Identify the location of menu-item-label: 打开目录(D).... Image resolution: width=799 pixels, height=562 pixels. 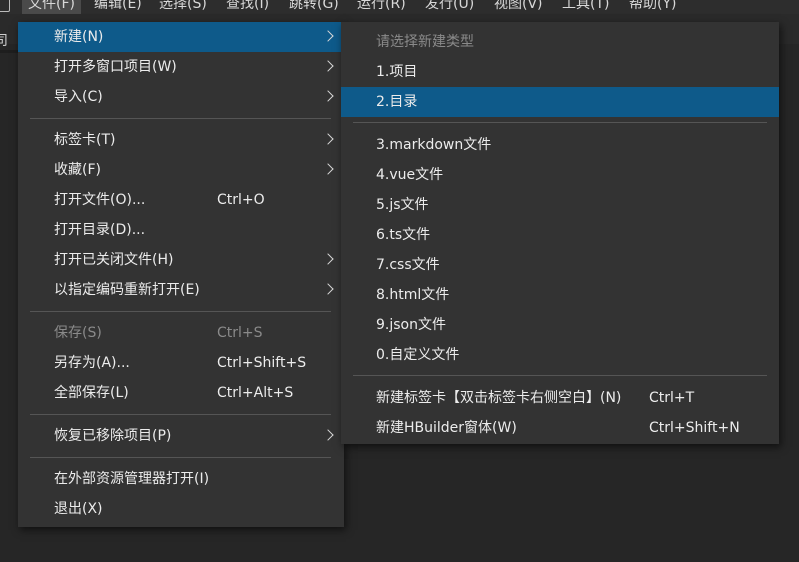
(100, 230).